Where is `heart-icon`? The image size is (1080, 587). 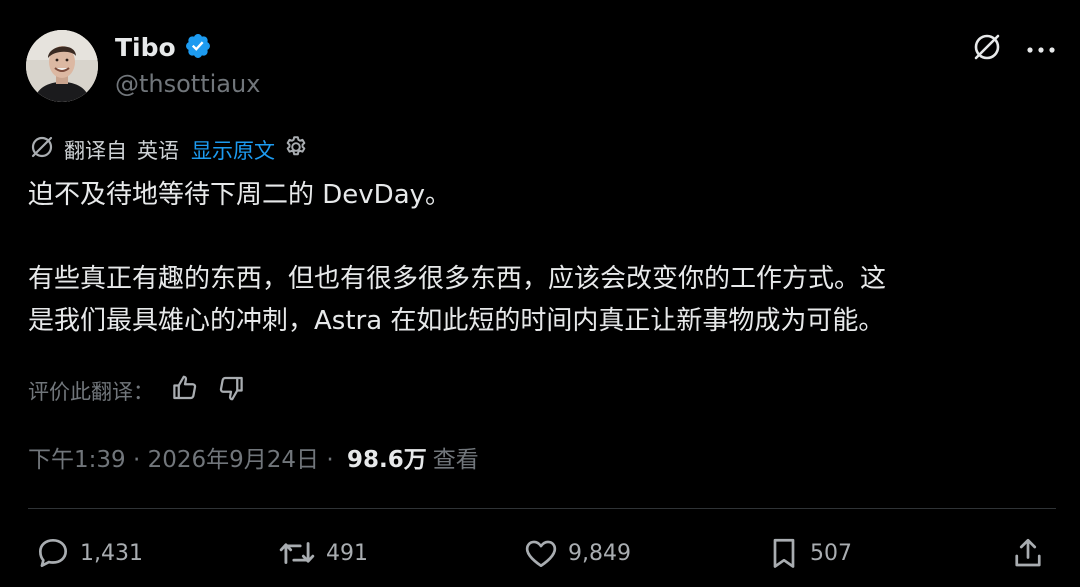 heart-icon is located at coordinates (541, 553).